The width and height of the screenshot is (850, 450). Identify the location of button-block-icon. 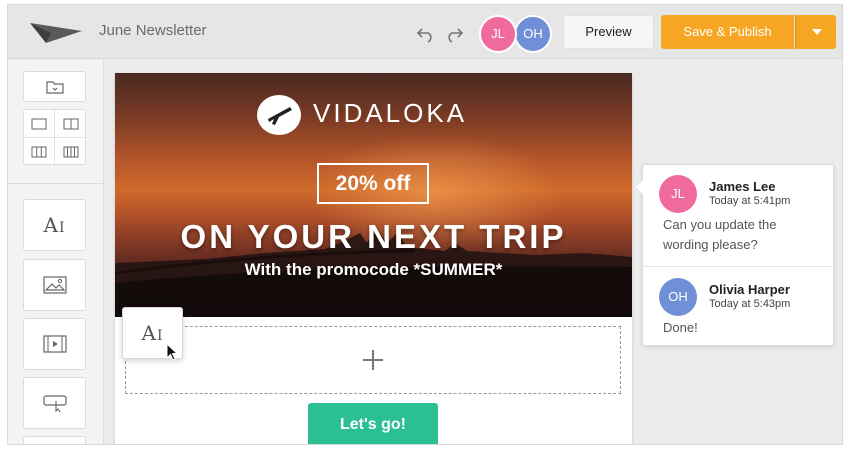
(54, 404).